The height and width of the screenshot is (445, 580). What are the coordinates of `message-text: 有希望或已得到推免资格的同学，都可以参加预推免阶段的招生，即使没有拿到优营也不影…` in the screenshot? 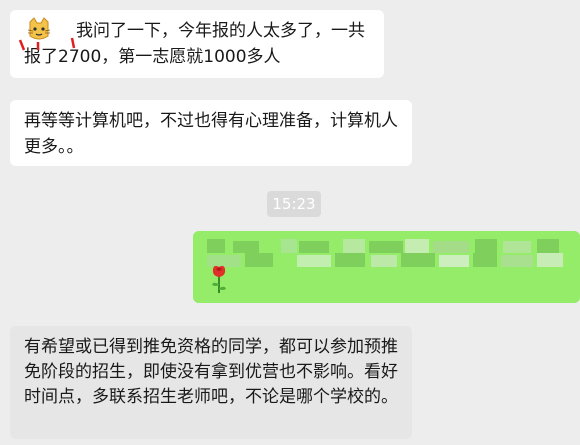 It's located at (211, 372).